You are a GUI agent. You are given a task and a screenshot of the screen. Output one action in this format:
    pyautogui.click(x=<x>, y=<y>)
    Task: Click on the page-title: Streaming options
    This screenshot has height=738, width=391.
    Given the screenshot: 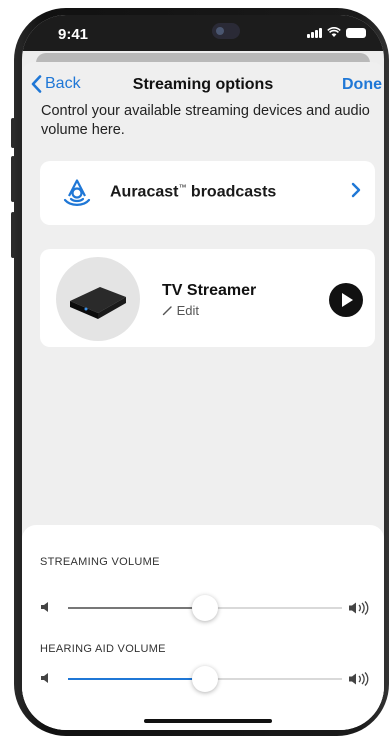 What is the action you would take?
    pyautogui.click(x=203, y=84)
    